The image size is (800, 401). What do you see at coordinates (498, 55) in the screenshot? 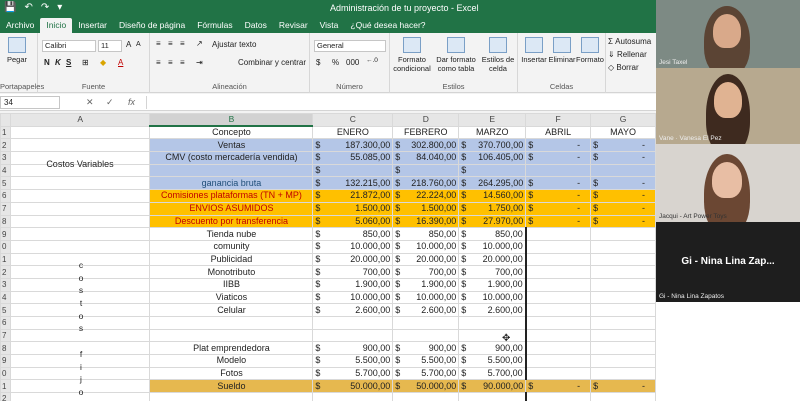
I see `cell-styles-button: Estilos de celda` at bounding box center [498, 55].